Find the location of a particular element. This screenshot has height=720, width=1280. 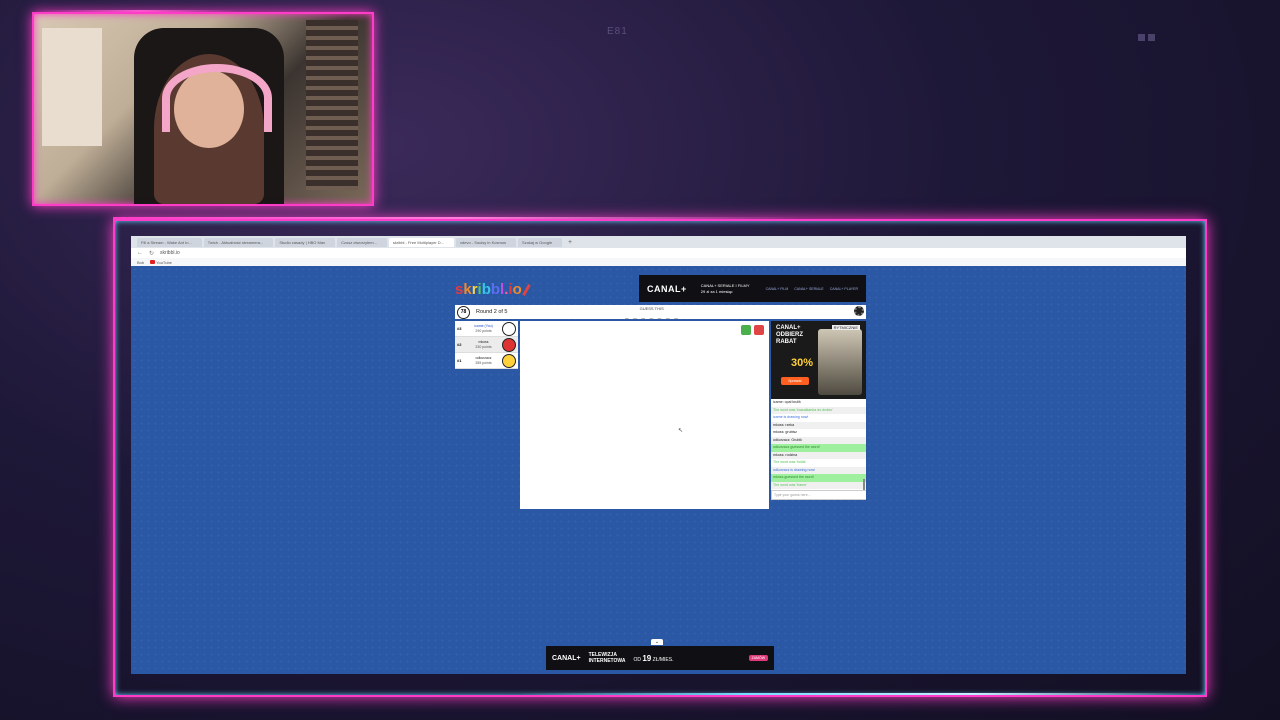

skribbl-logo: skribbl.io is located at coordinates (493, 289).